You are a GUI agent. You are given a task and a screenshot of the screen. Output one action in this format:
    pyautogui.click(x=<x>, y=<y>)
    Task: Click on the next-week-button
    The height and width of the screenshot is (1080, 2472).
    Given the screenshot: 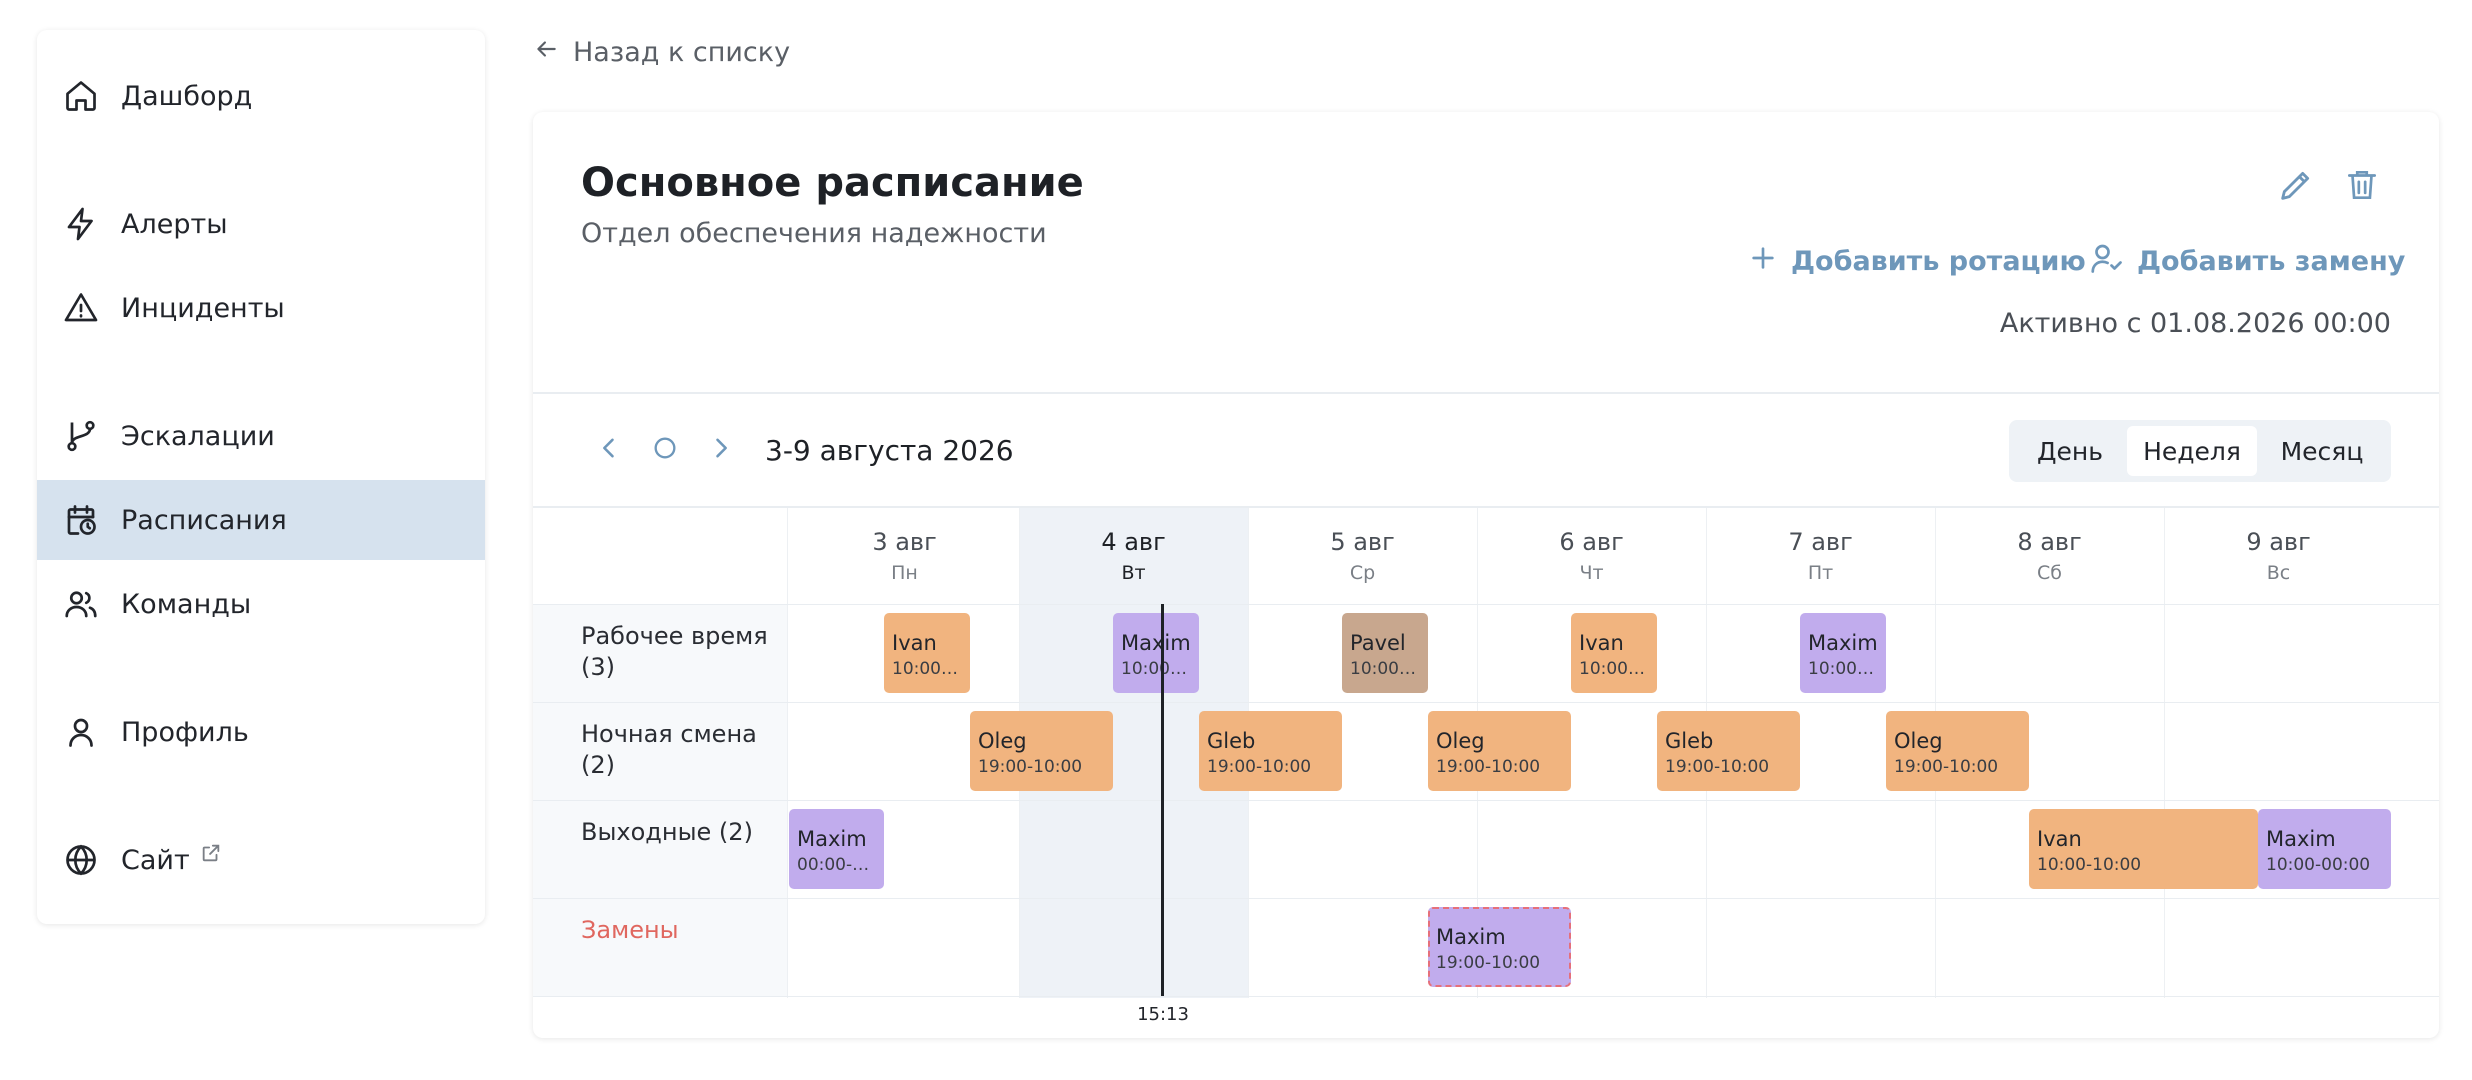 What is the action you would take?
    pyautogui.click(x=721, y=450)
    